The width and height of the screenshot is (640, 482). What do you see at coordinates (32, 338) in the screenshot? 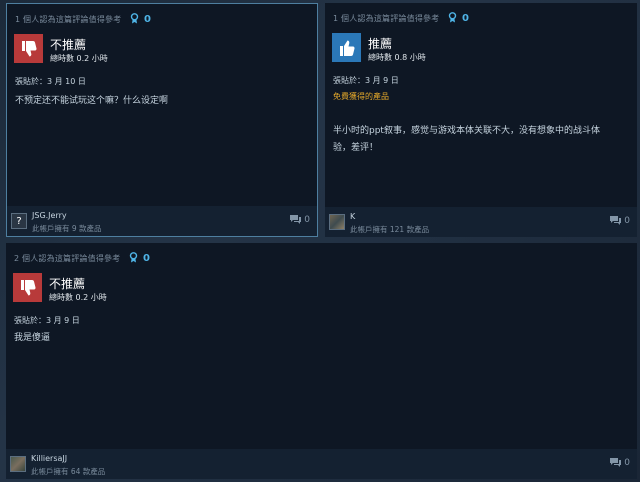
I see `review-body: 我是傻逼` at bounding box center [32, 338].